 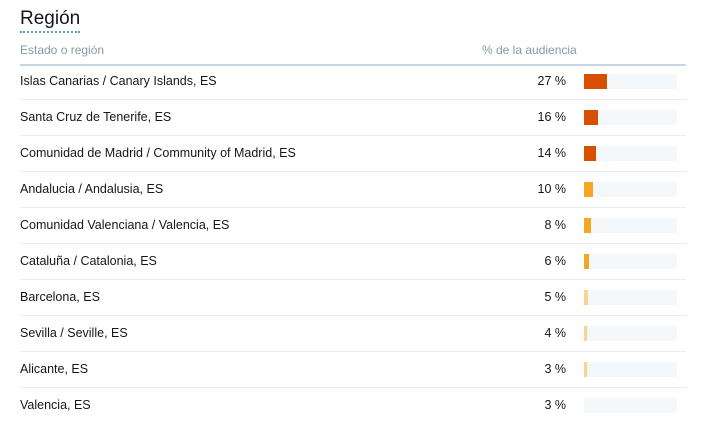 I want to click on column-header-audience-pct: % de la audiencia, so click(x=529, y=50).